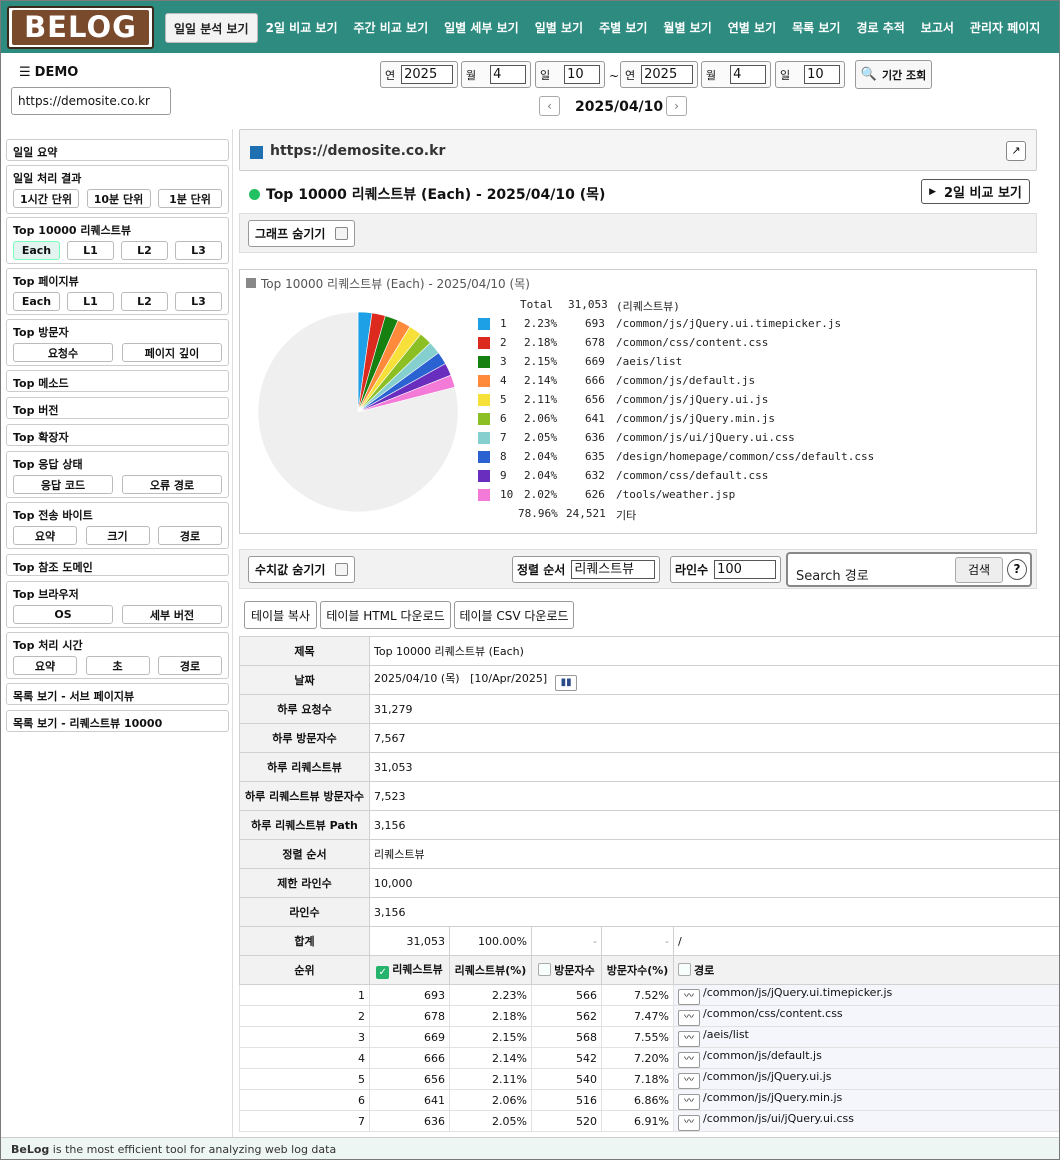 The width and height of the screenshot is (1060, 1160). I want to click on browser-os-button: OS, so click(63, 614).